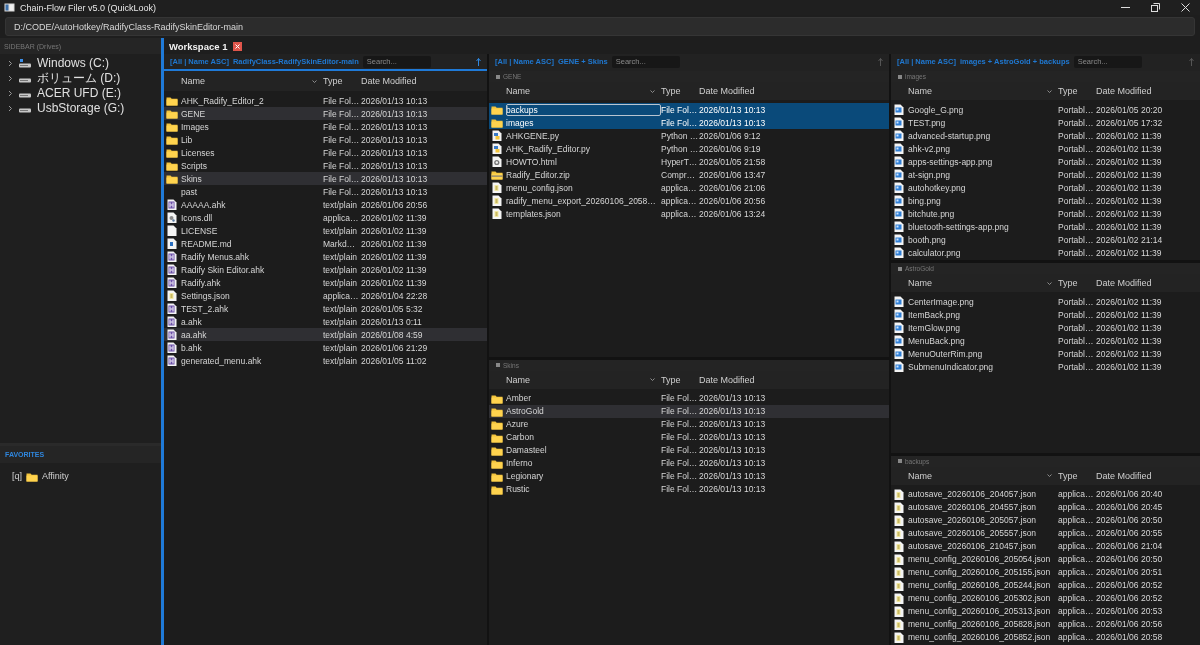 This screenshot has width=1200, height=645. Describe the element at coordinates (1045, 315) in the screenshot. I see `file-row: ItemBack.png Portabl… 2026/01/02 11:39` at that location.